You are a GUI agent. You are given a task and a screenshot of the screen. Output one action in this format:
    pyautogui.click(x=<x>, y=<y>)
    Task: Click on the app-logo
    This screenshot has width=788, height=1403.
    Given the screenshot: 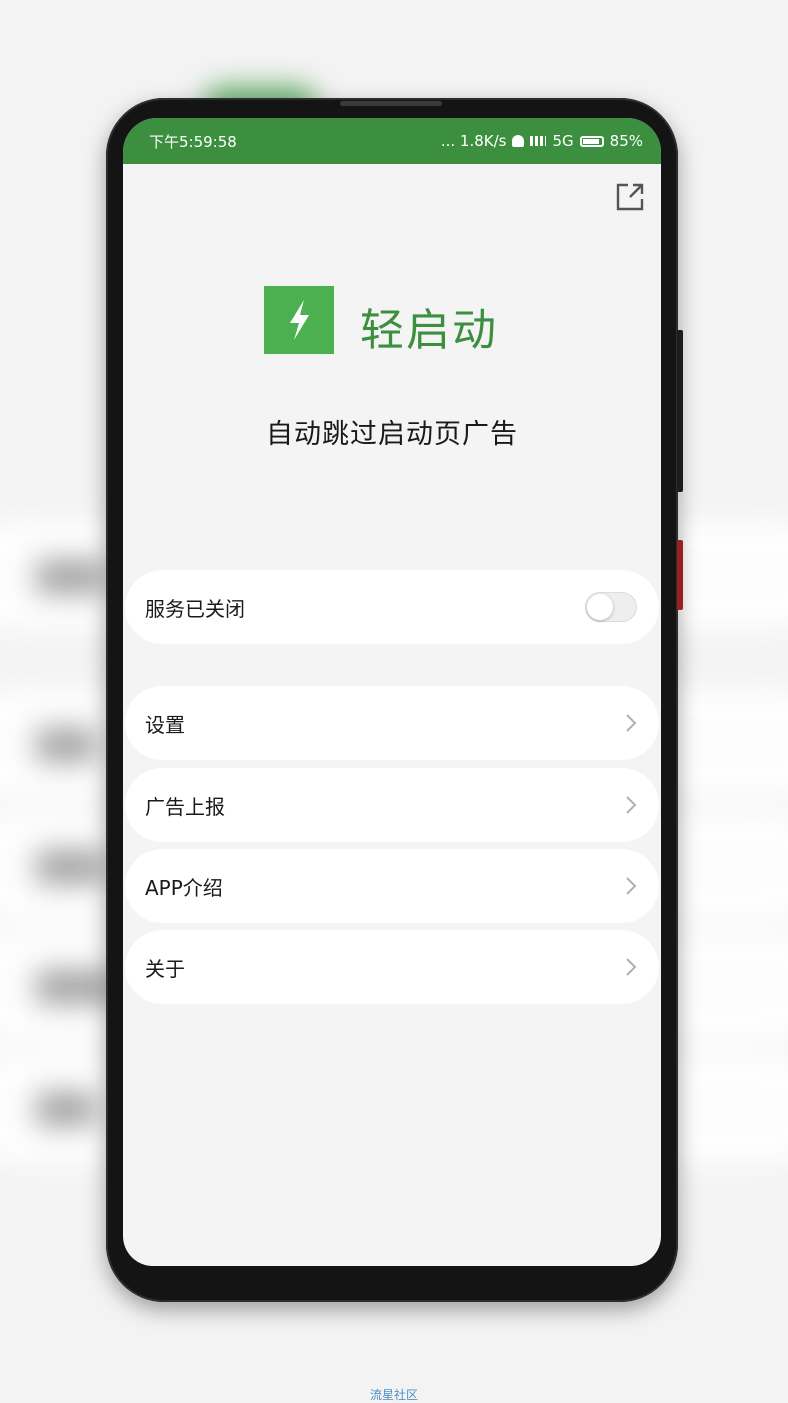 What is the action you would take?
    pyautogui.click(x=299, y=320)
    